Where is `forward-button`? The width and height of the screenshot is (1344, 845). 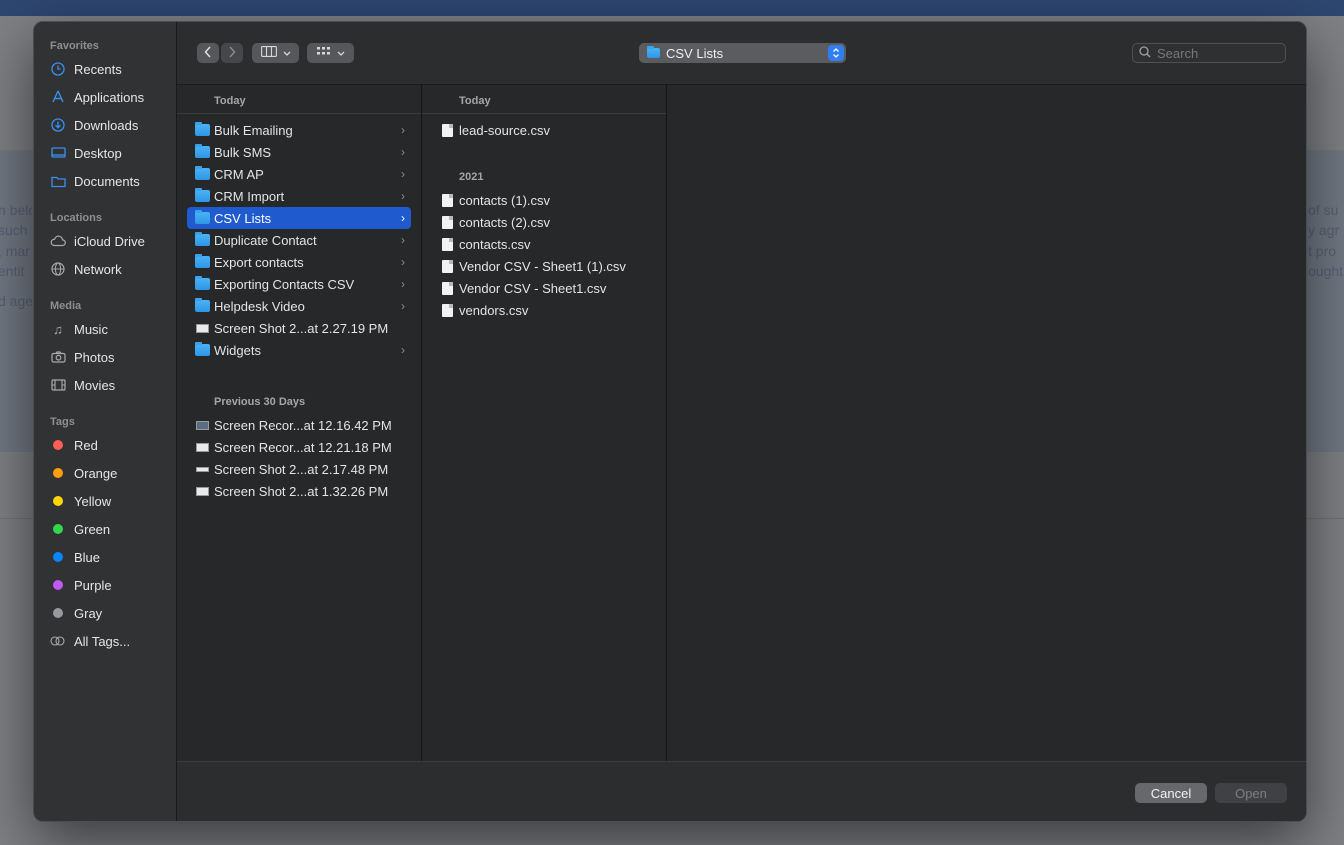
forward-button is located at coordinates (232, 53).